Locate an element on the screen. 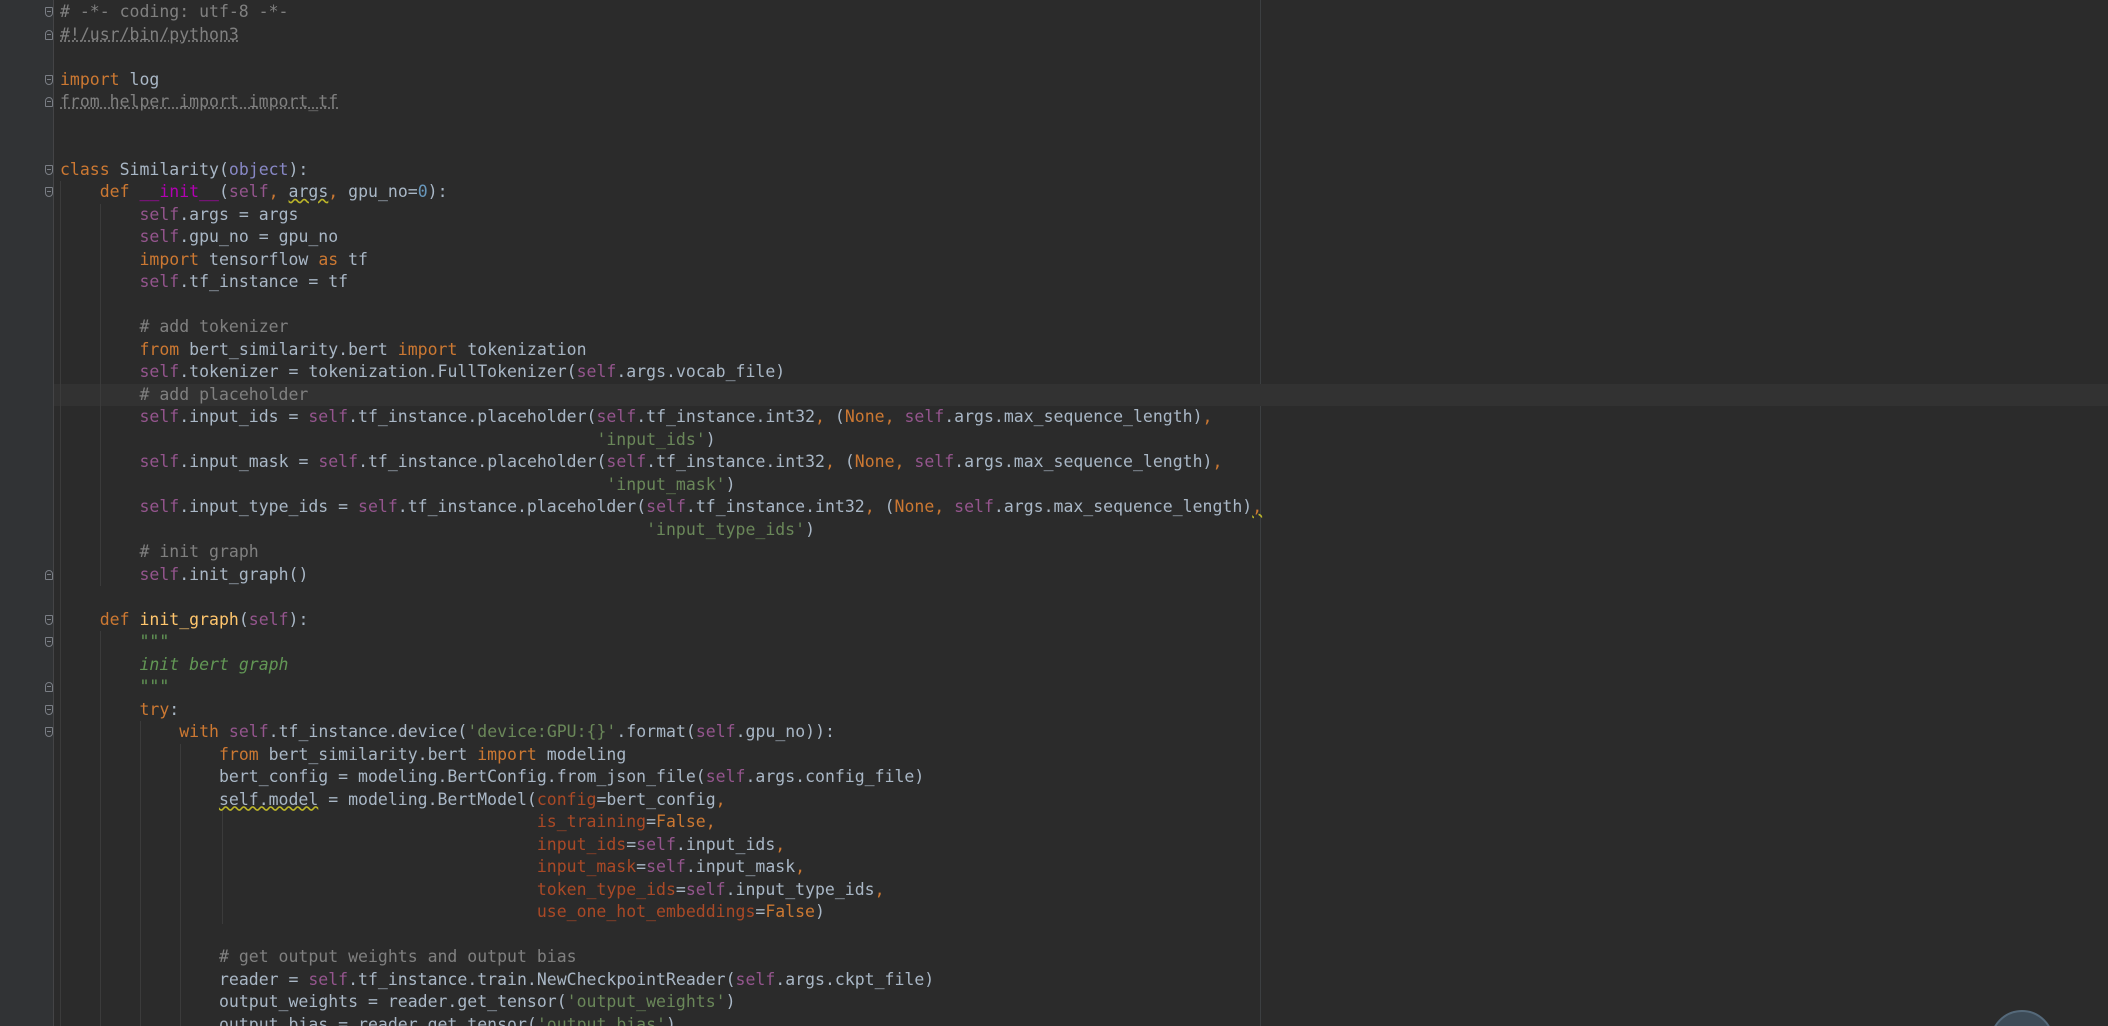  editor-gutter is located at coordinates (27, 513).